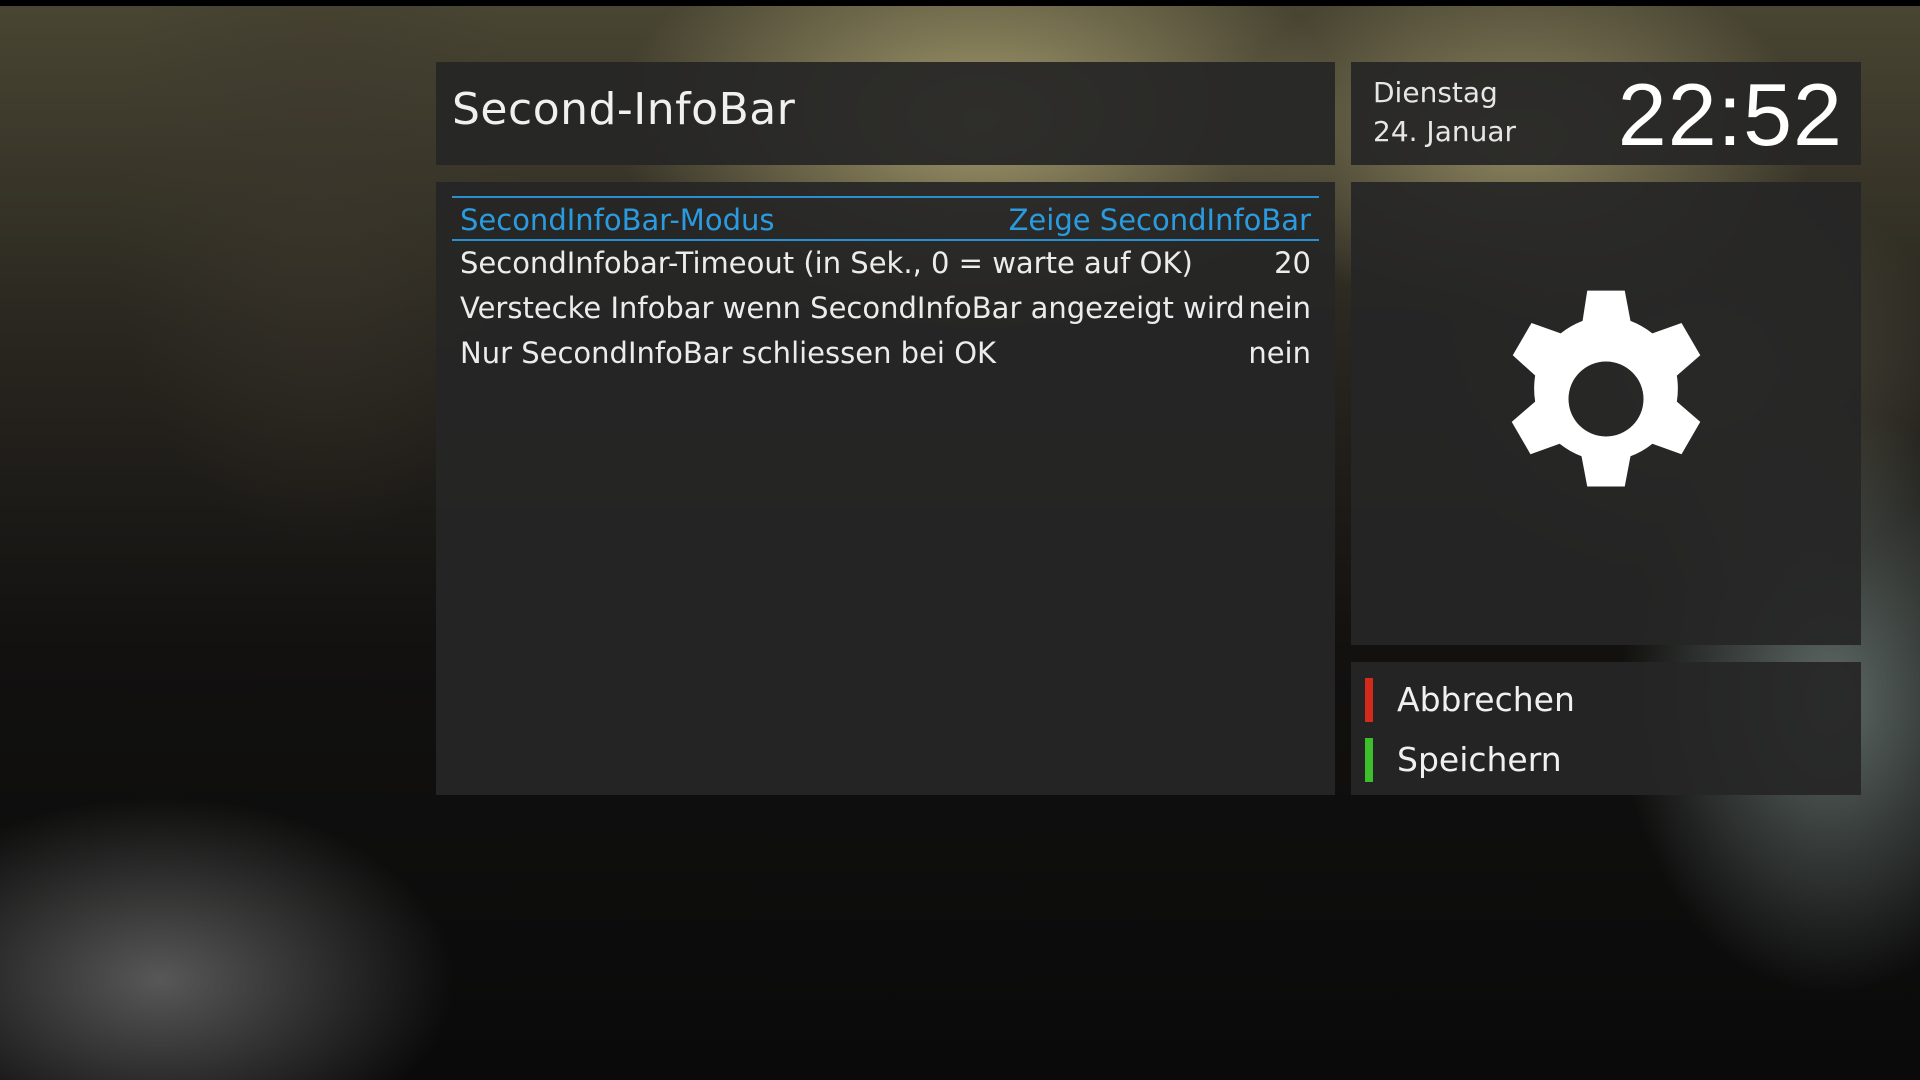 This screenshot has width=1920, height=1080. I want to click on config-row-secondinfobar-mode: SecondInfoBar-Modus Zeige SecondInfoBar, so click(885, 218).